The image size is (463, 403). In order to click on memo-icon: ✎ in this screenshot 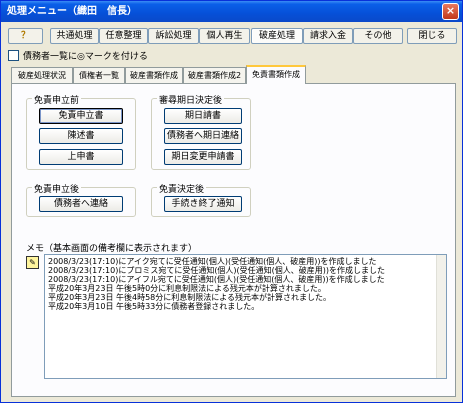, I will do `click(32, 262)`.